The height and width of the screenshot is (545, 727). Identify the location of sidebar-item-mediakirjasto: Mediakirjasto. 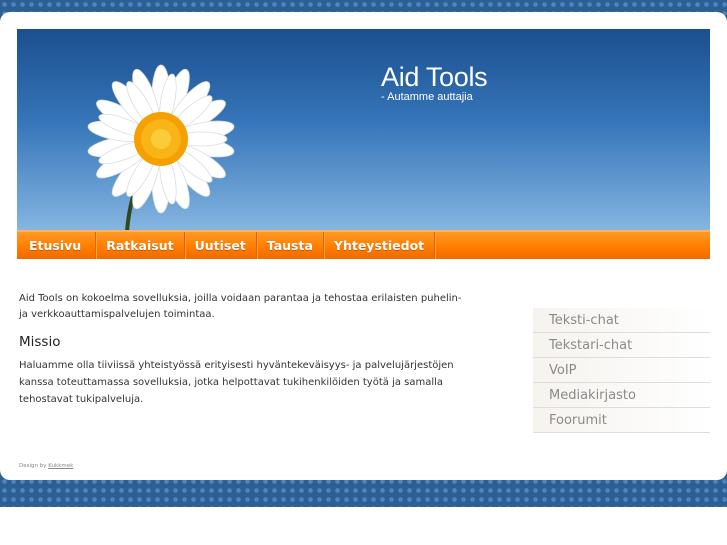
(621, 395).